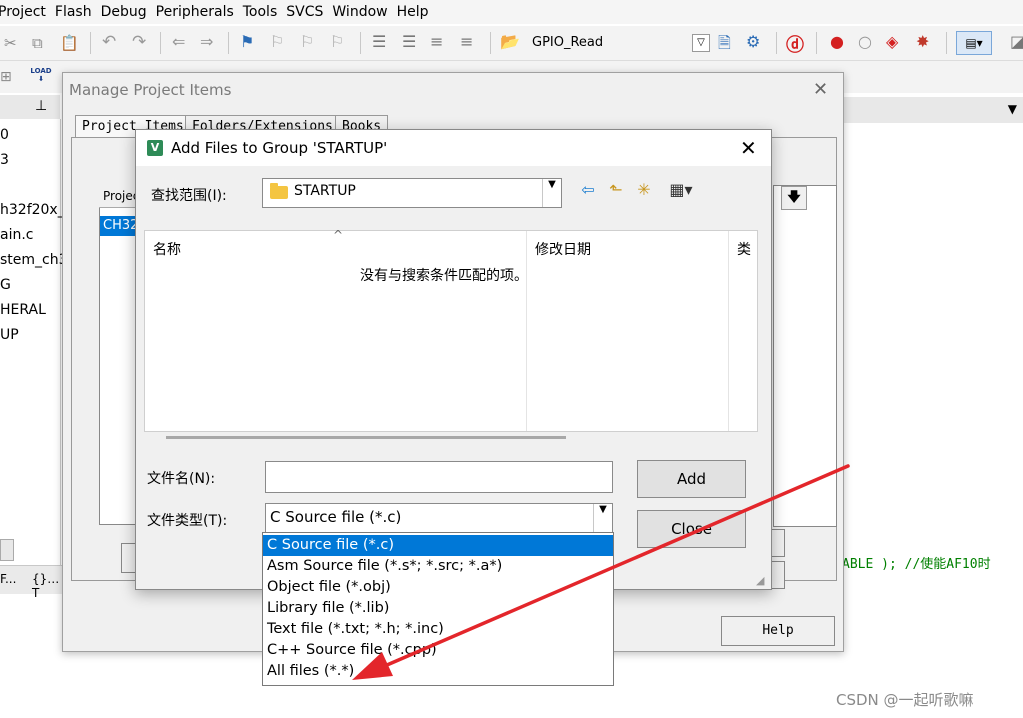 The image size is (1023, 718). Describe the element at coordinates (69, 43) in the screenshot. I see `paste-icon: 📋` at that location.